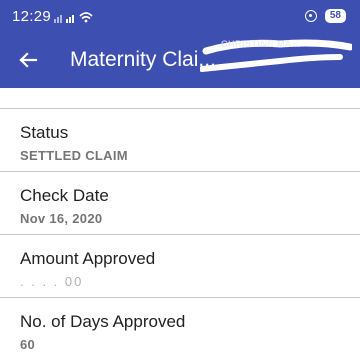 Image resolution: width=360 pixels, height=361 pixels. I want to click on field-value: Nov 16, 2020, so click(61, 218).